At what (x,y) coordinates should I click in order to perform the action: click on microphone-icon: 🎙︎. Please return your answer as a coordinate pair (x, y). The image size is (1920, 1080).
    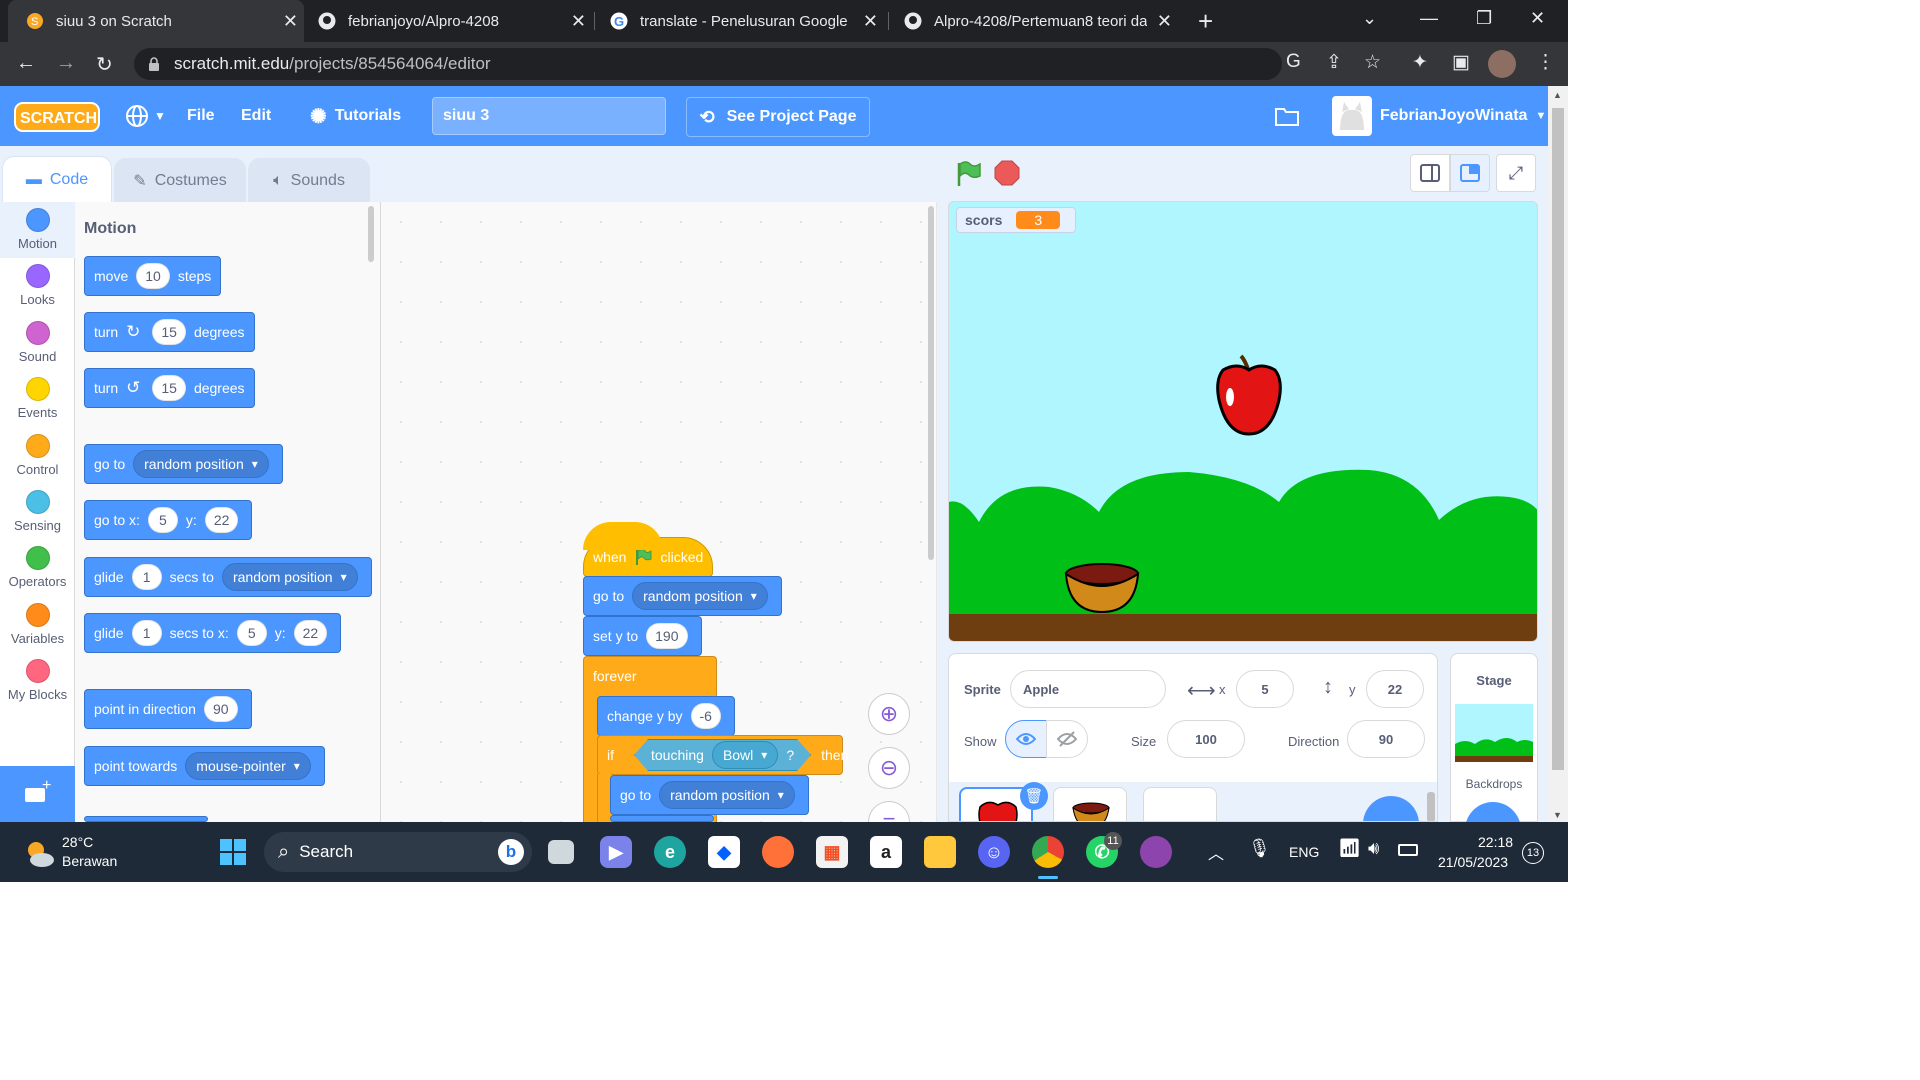
    Looking at the image, I should click on (1259, 848).